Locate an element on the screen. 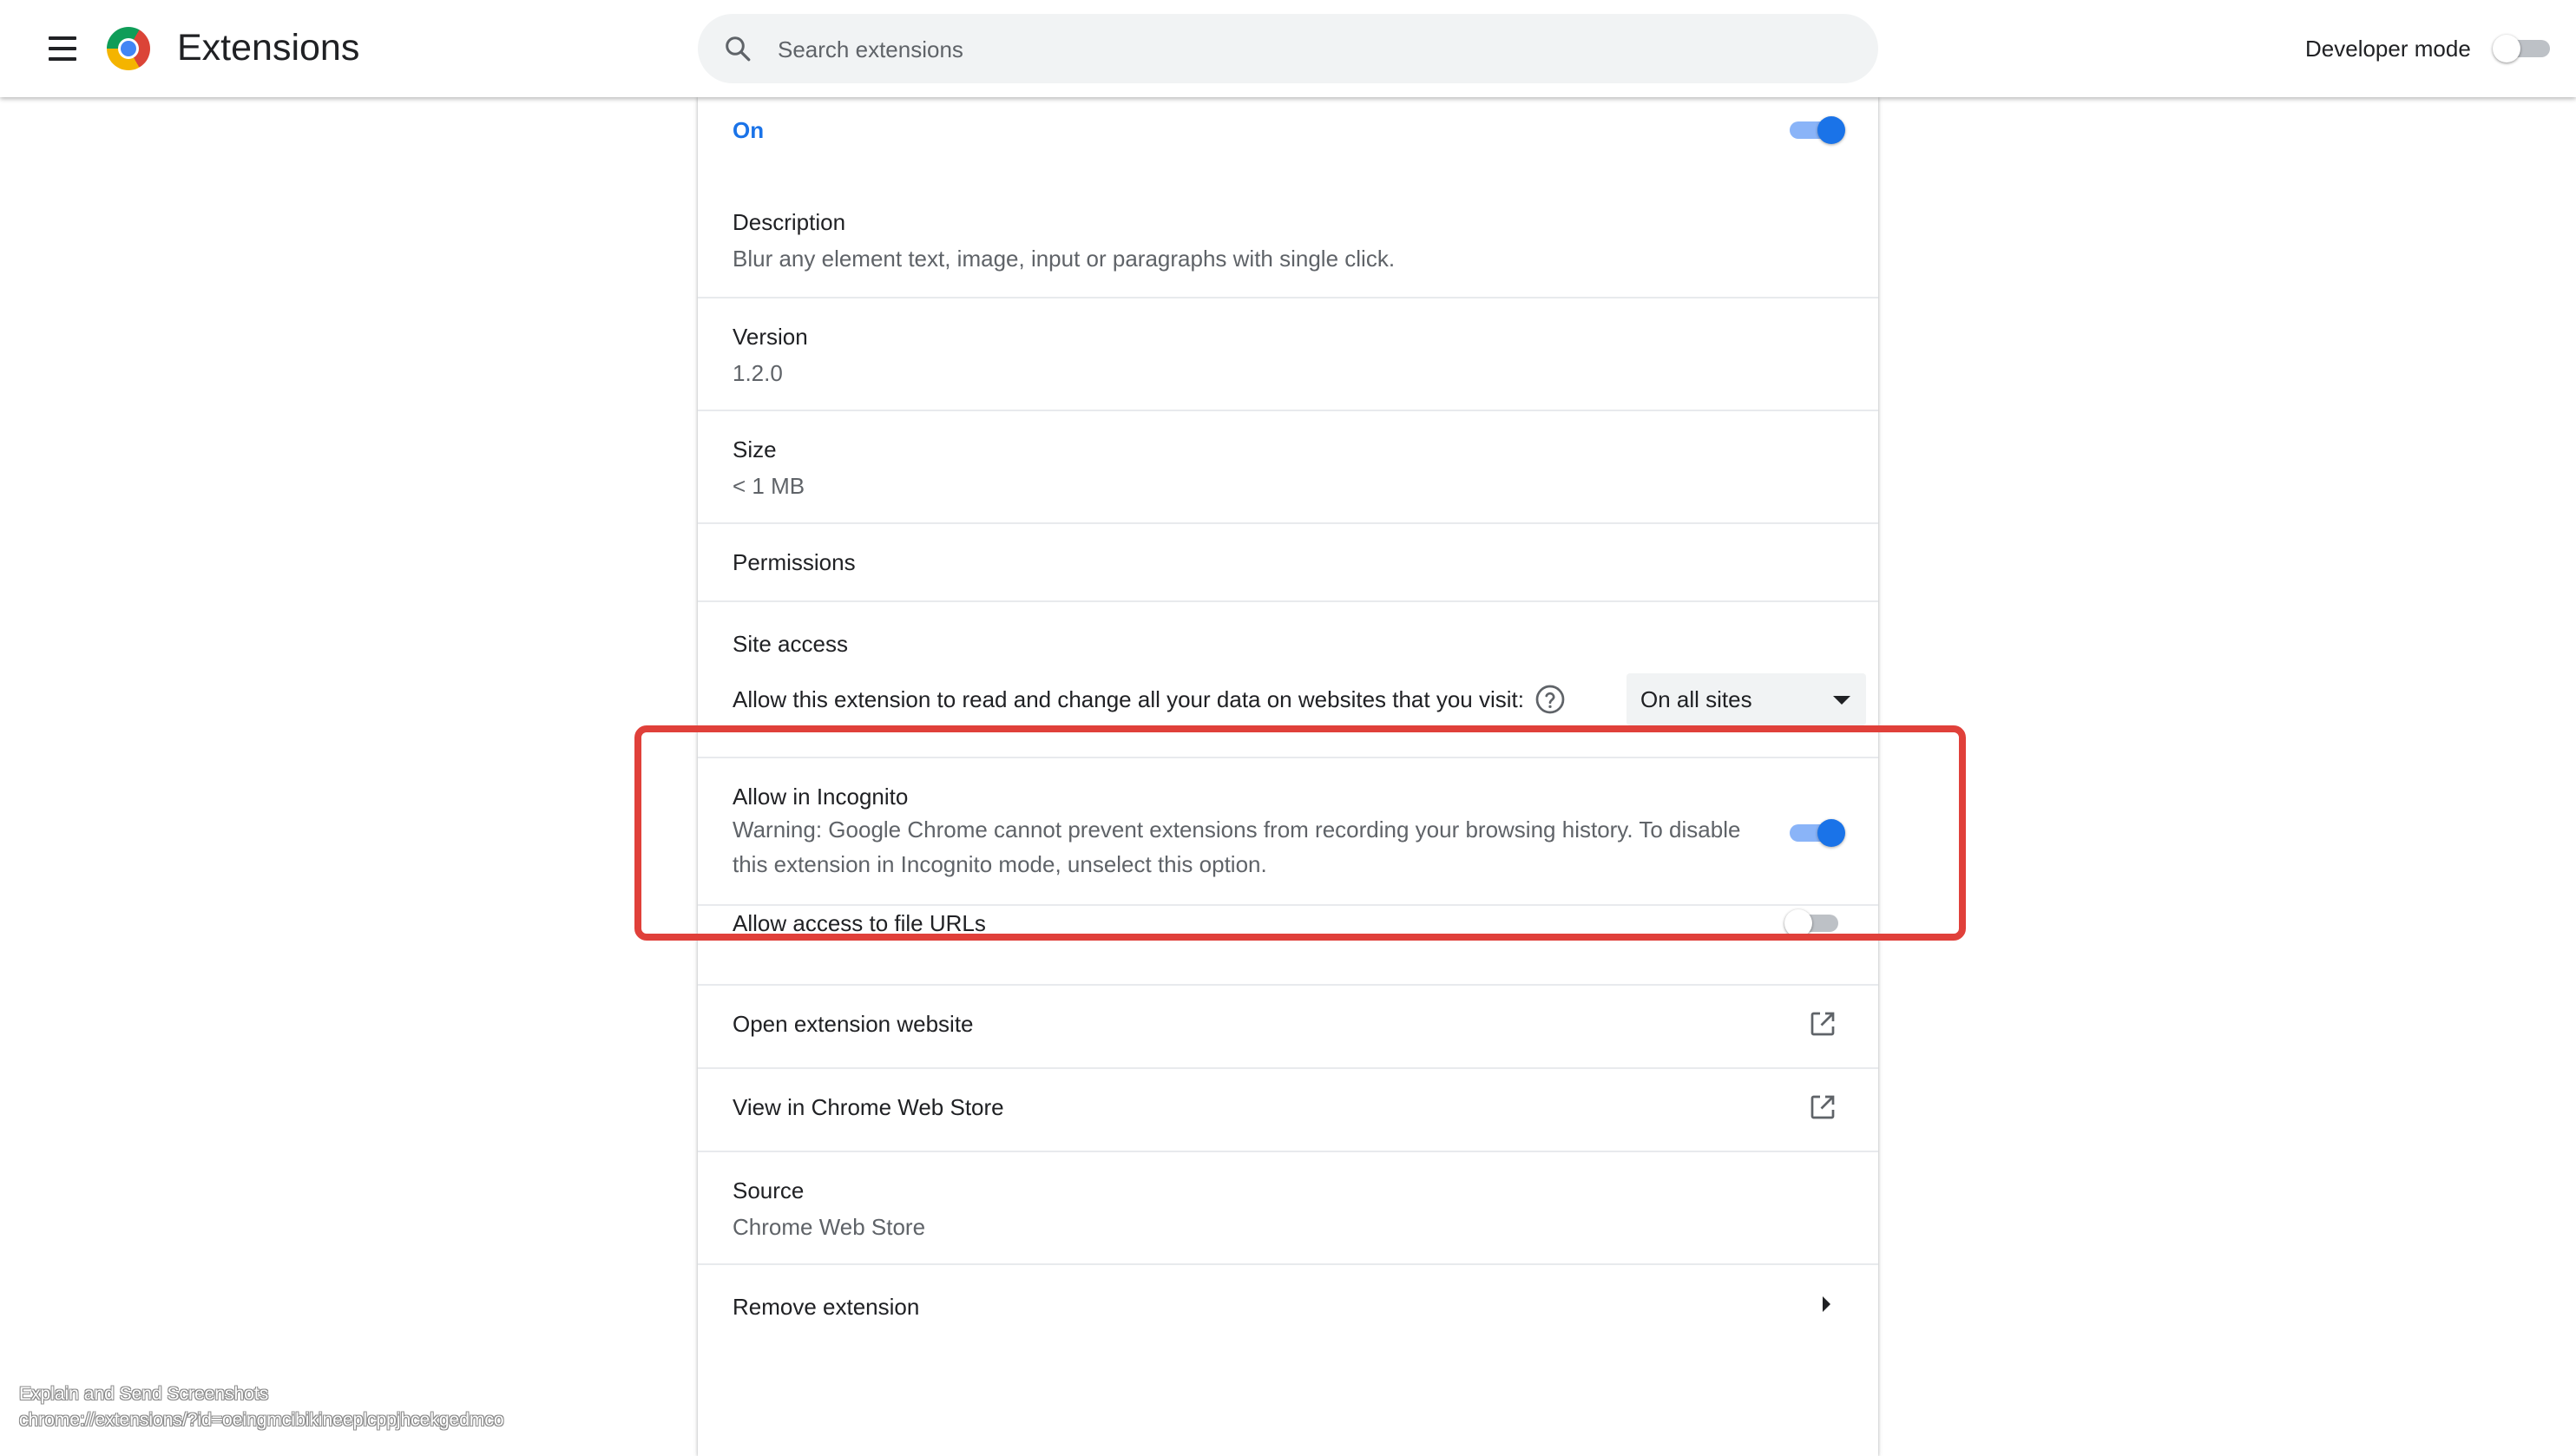 This screenshot has width=2576, height=1456. file-urls-title: Allow access to file URLs is located at coordinates (860, 923).